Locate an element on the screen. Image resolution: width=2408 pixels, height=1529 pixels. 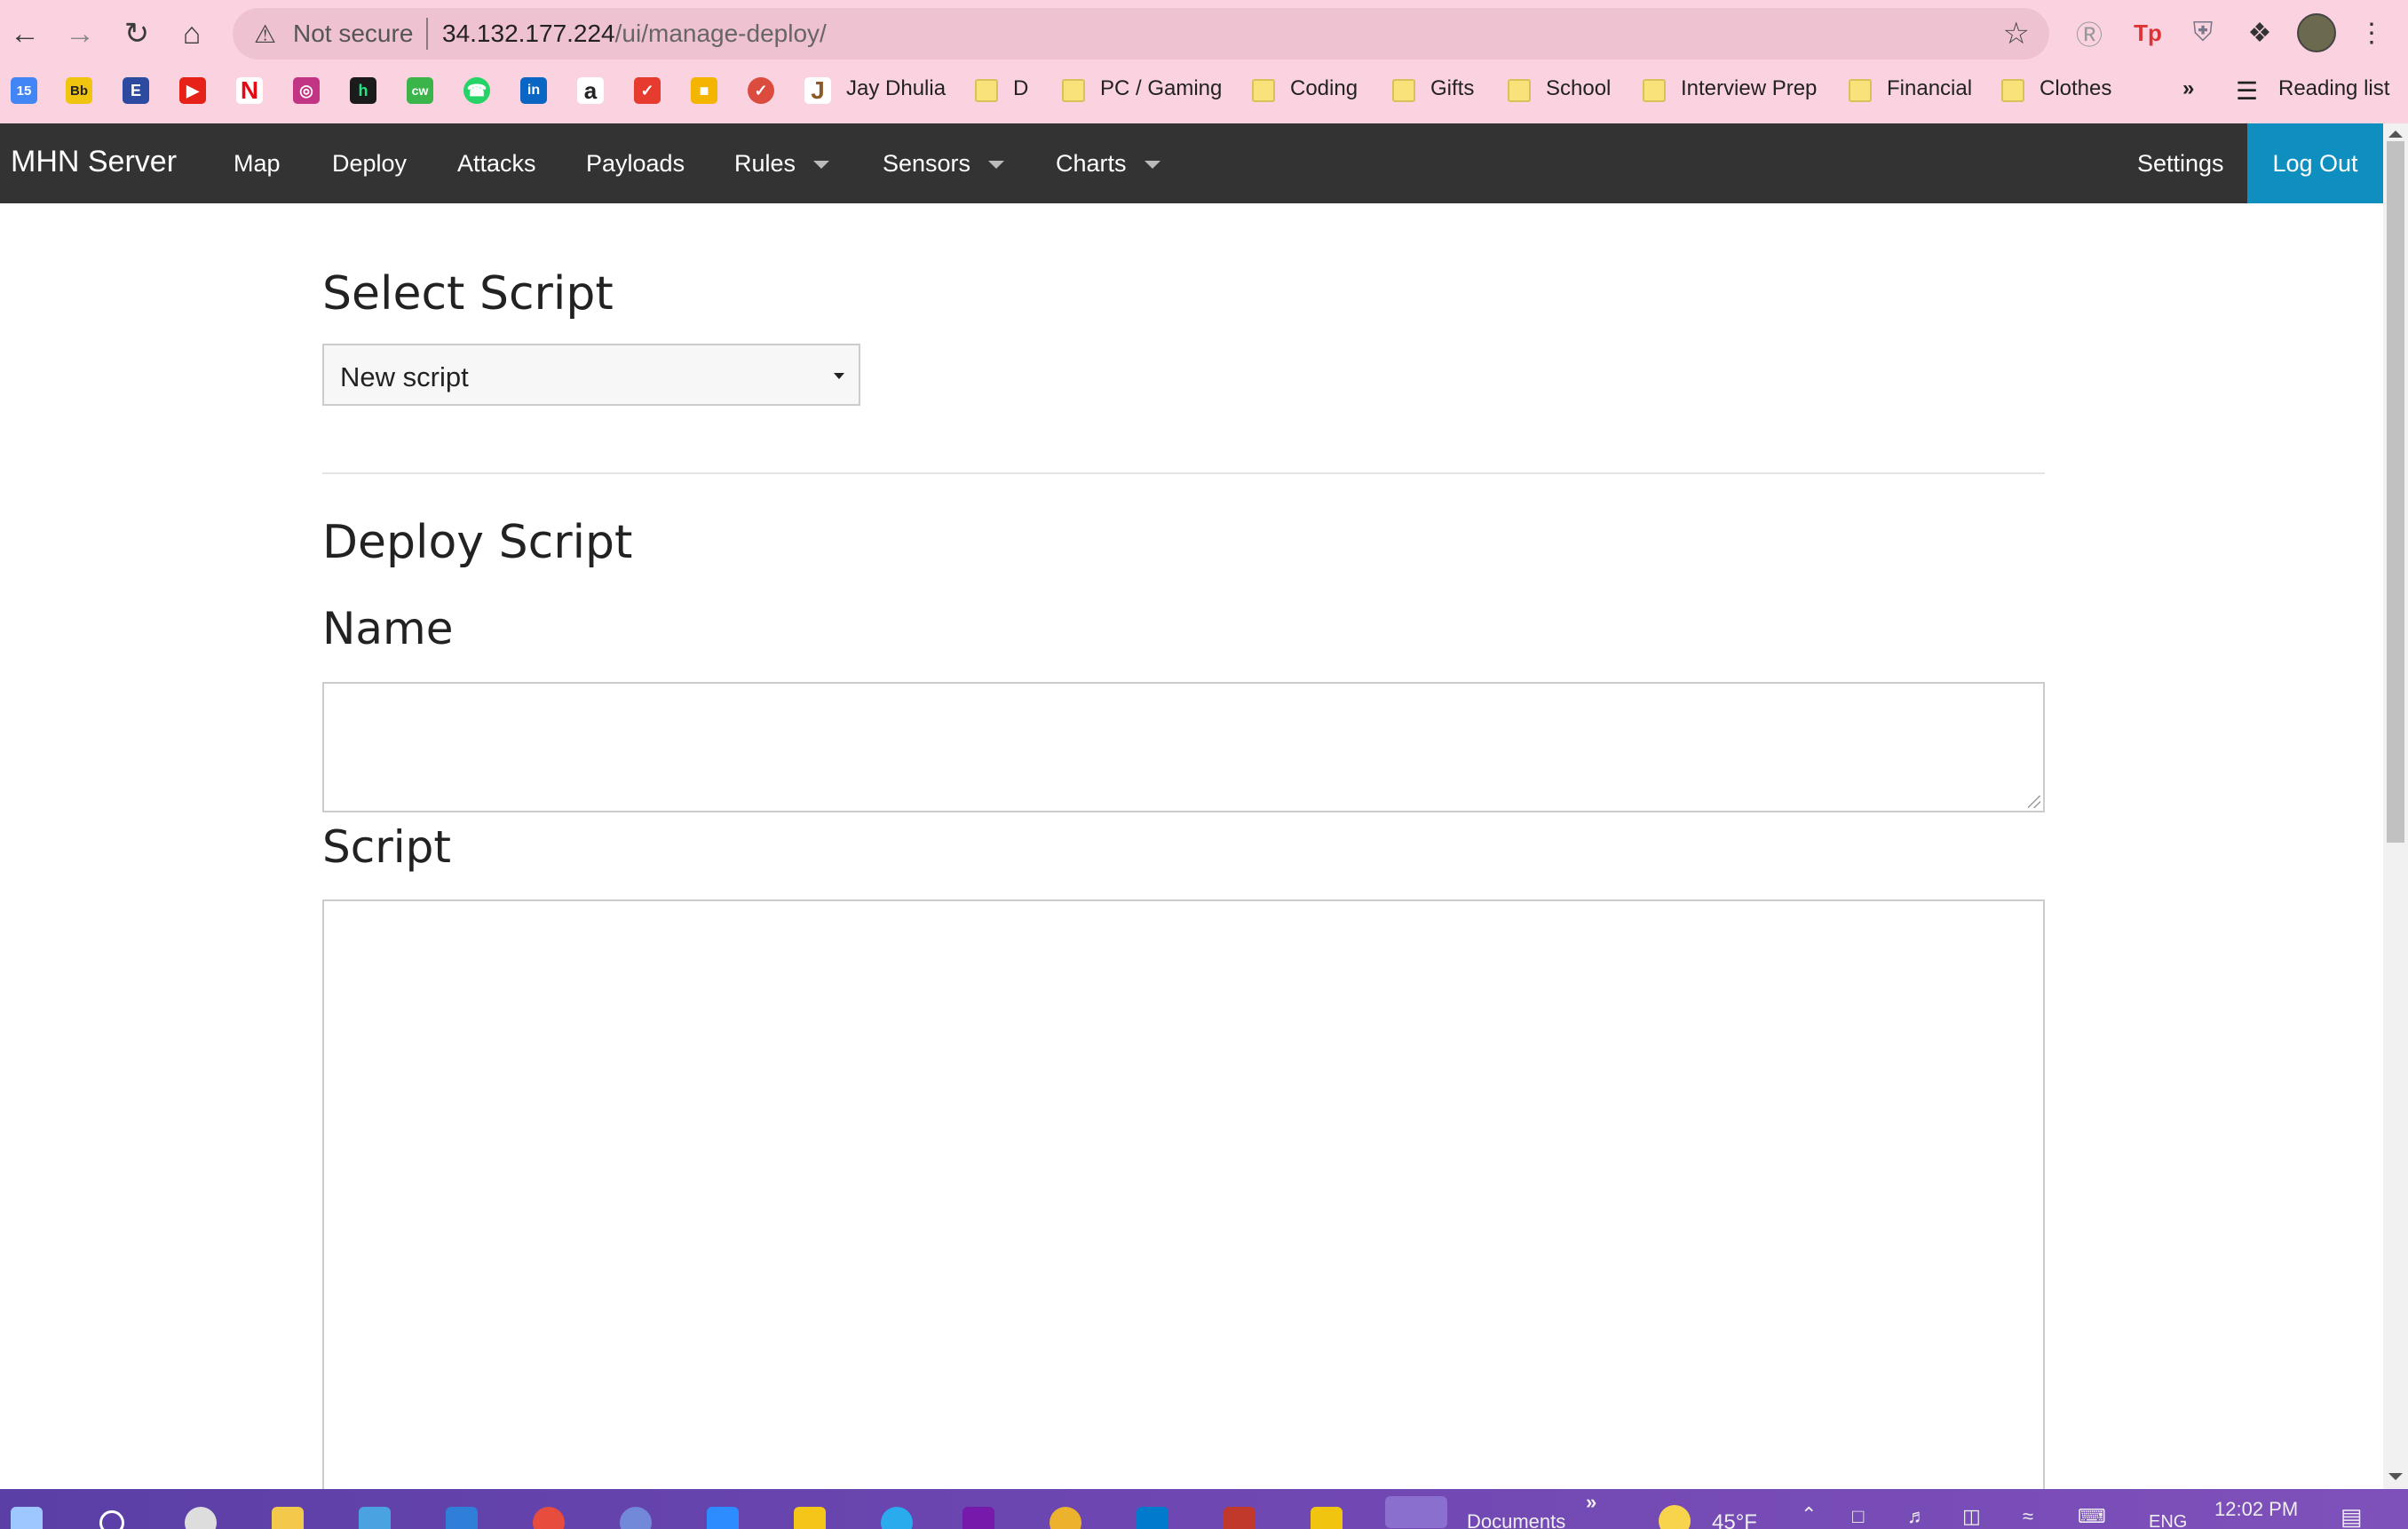
extension-r-icon: Ⓡ is located at coordinates (2089, 32).